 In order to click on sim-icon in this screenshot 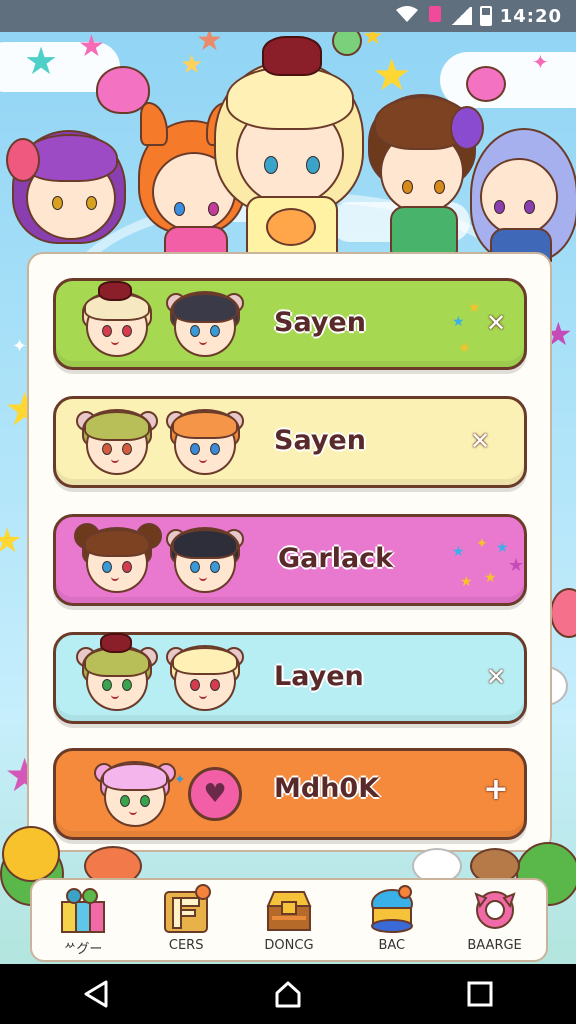, I will do `click(435, 16)`.